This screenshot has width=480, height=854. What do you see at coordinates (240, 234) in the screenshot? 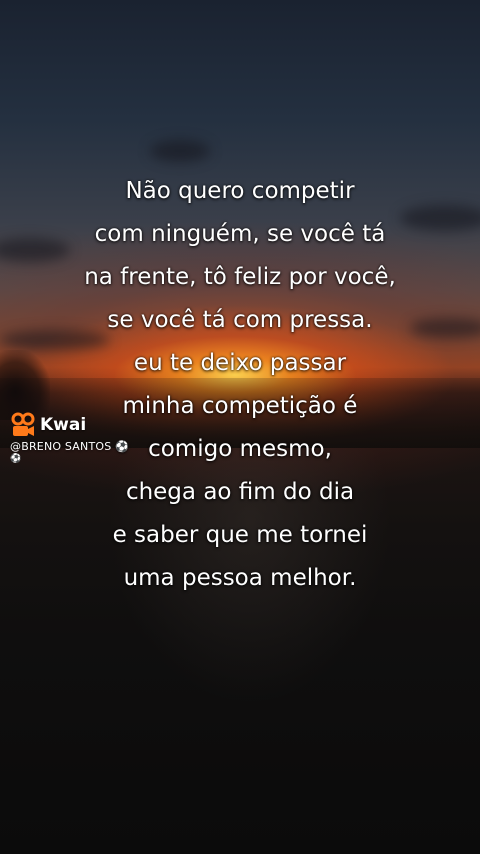
I see `quote-line: com ninguém, se você tá` at bounding box center [240, 234].